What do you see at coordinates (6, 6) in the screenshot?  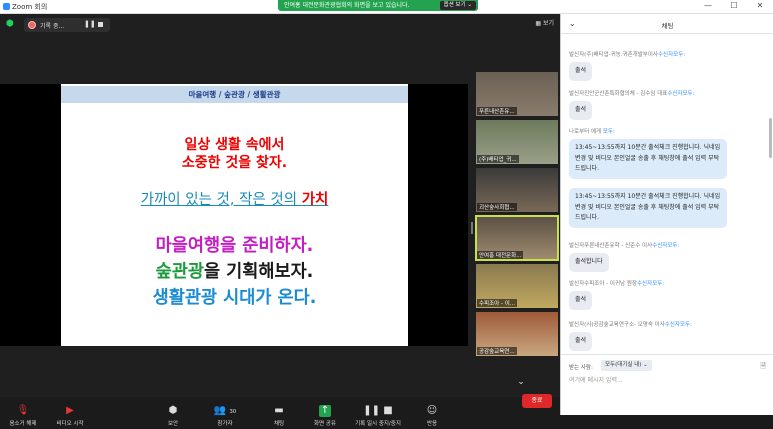 I see `zoom-app-icon` at bounding box center [6, 6].